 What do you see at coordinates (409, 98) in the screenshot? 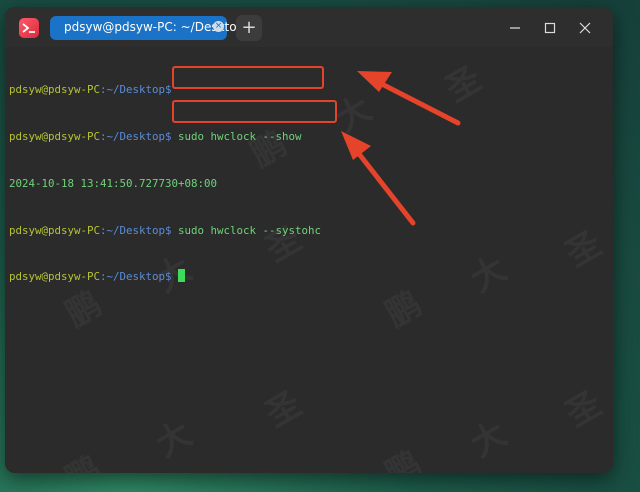
I see `arrow-to-show-command` at bounding box center [409, 98].